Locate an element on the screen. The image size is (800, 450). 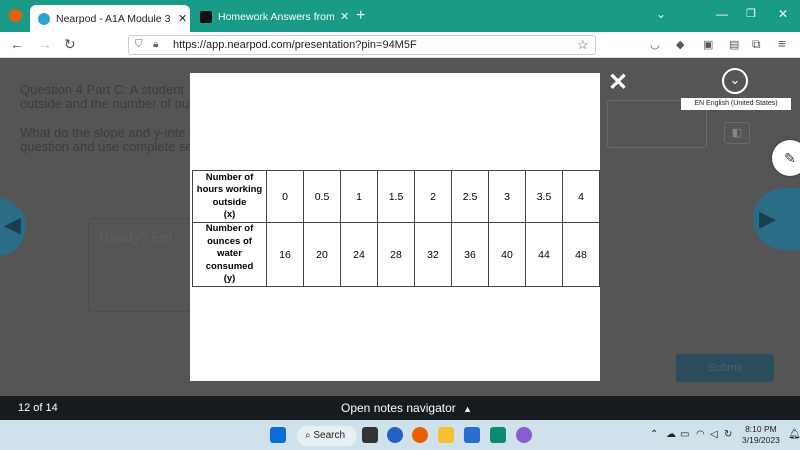
previous-slide-button: ◀ is located at coordinates (13, 227).